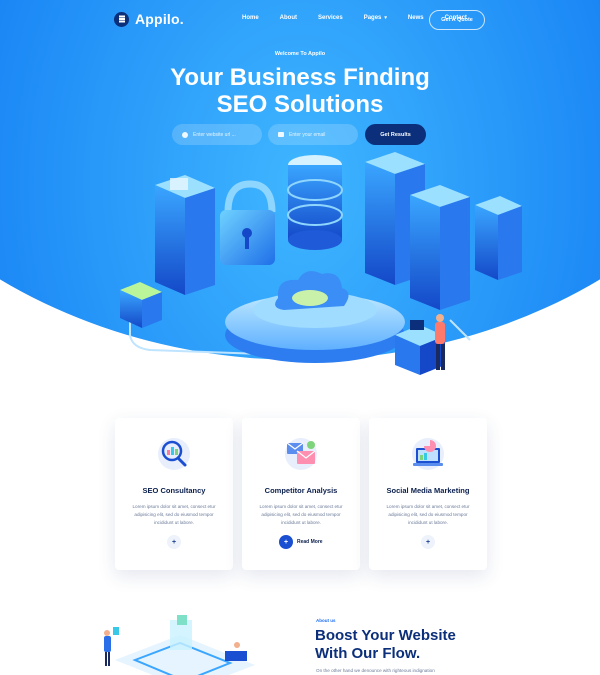 The image size is (600, 675). I want to click on service-title: Social Media Marketing, so click(428, 490).